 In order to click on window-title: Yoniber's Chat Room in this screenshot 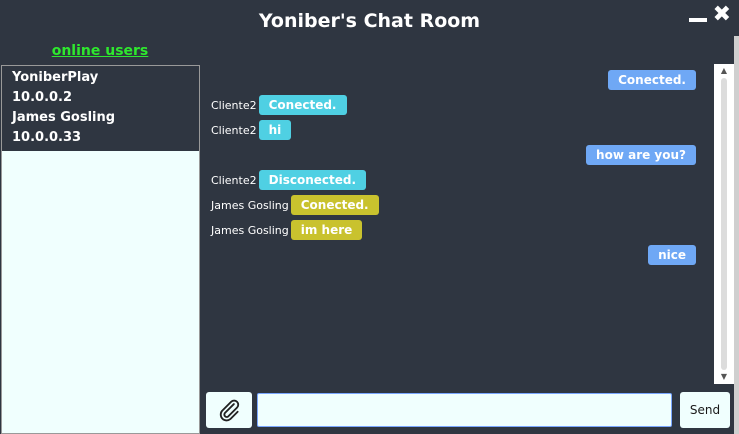, I will do `click(369, 21)`.